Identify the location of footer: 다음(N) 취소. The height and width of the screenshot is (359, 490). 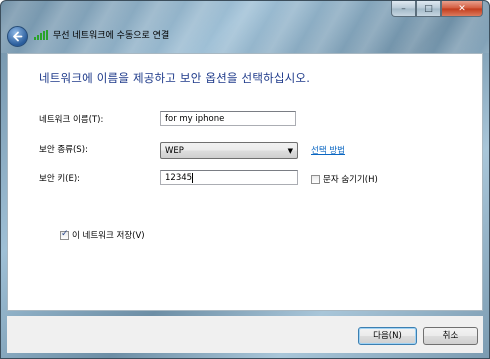
(245, 334).